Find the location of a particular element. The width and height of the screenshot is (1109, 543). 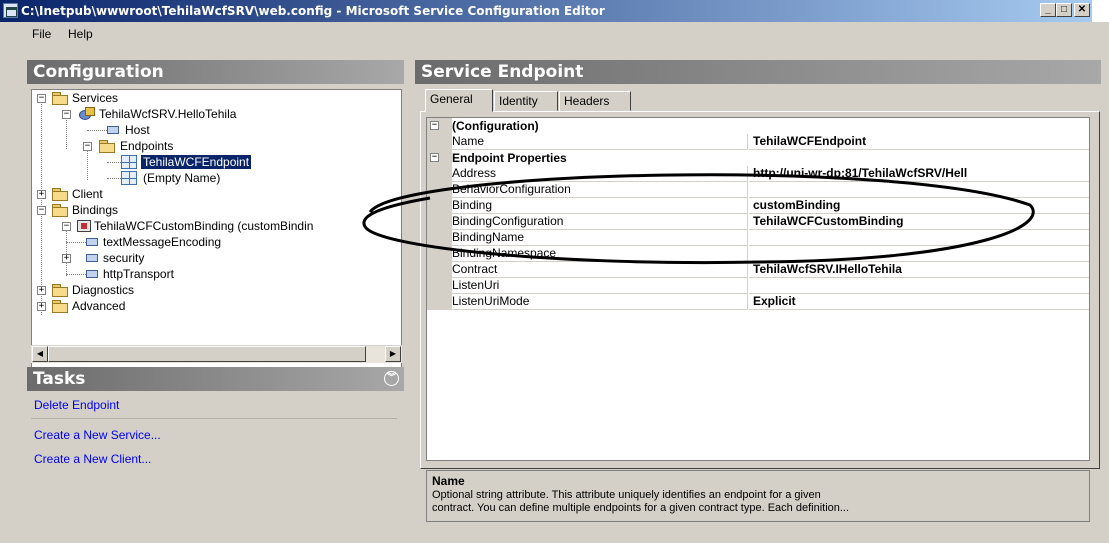

close-button: ✕ is located at coordinates (1082, 10).